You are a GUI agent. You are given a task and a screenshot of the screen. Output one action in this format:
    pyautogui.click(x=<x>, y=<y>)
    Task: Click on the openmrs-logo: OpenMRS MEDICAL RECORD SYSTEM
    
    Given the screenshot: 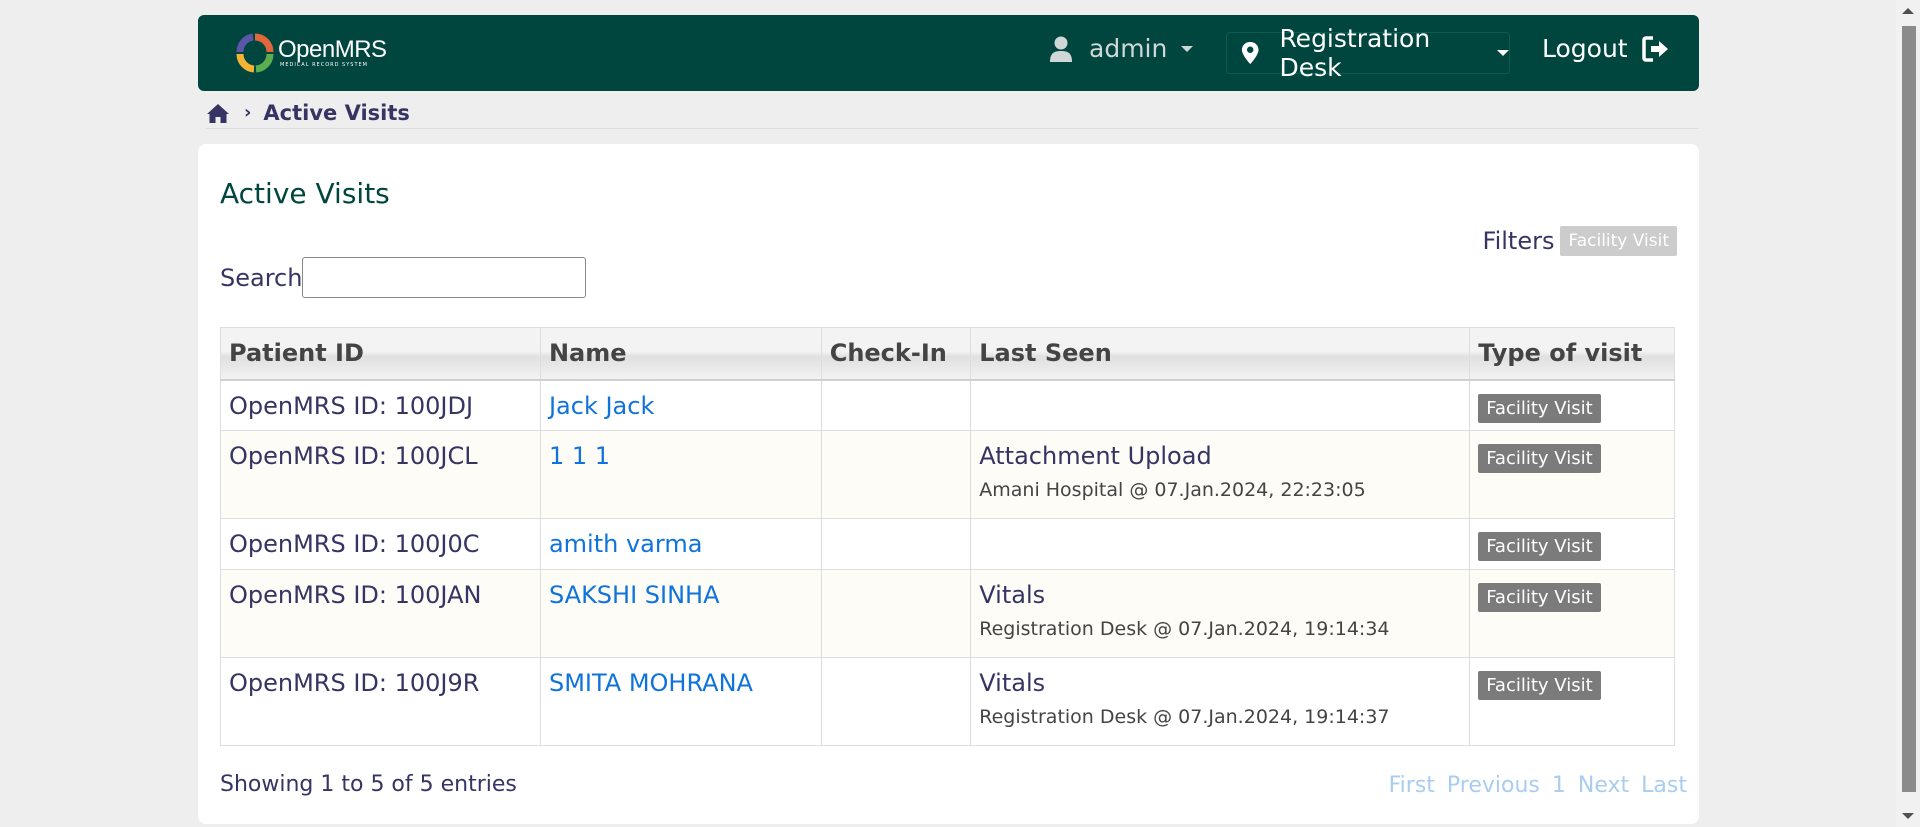 What is the action you would take?
    pyautogui.click(x=311, y=53)
    